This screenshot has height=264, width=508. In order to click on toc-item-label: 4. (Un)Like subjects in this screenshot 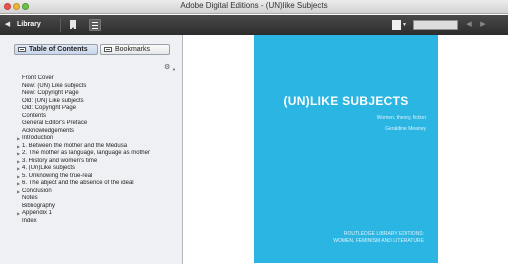, I will do `click(49, 168)`.